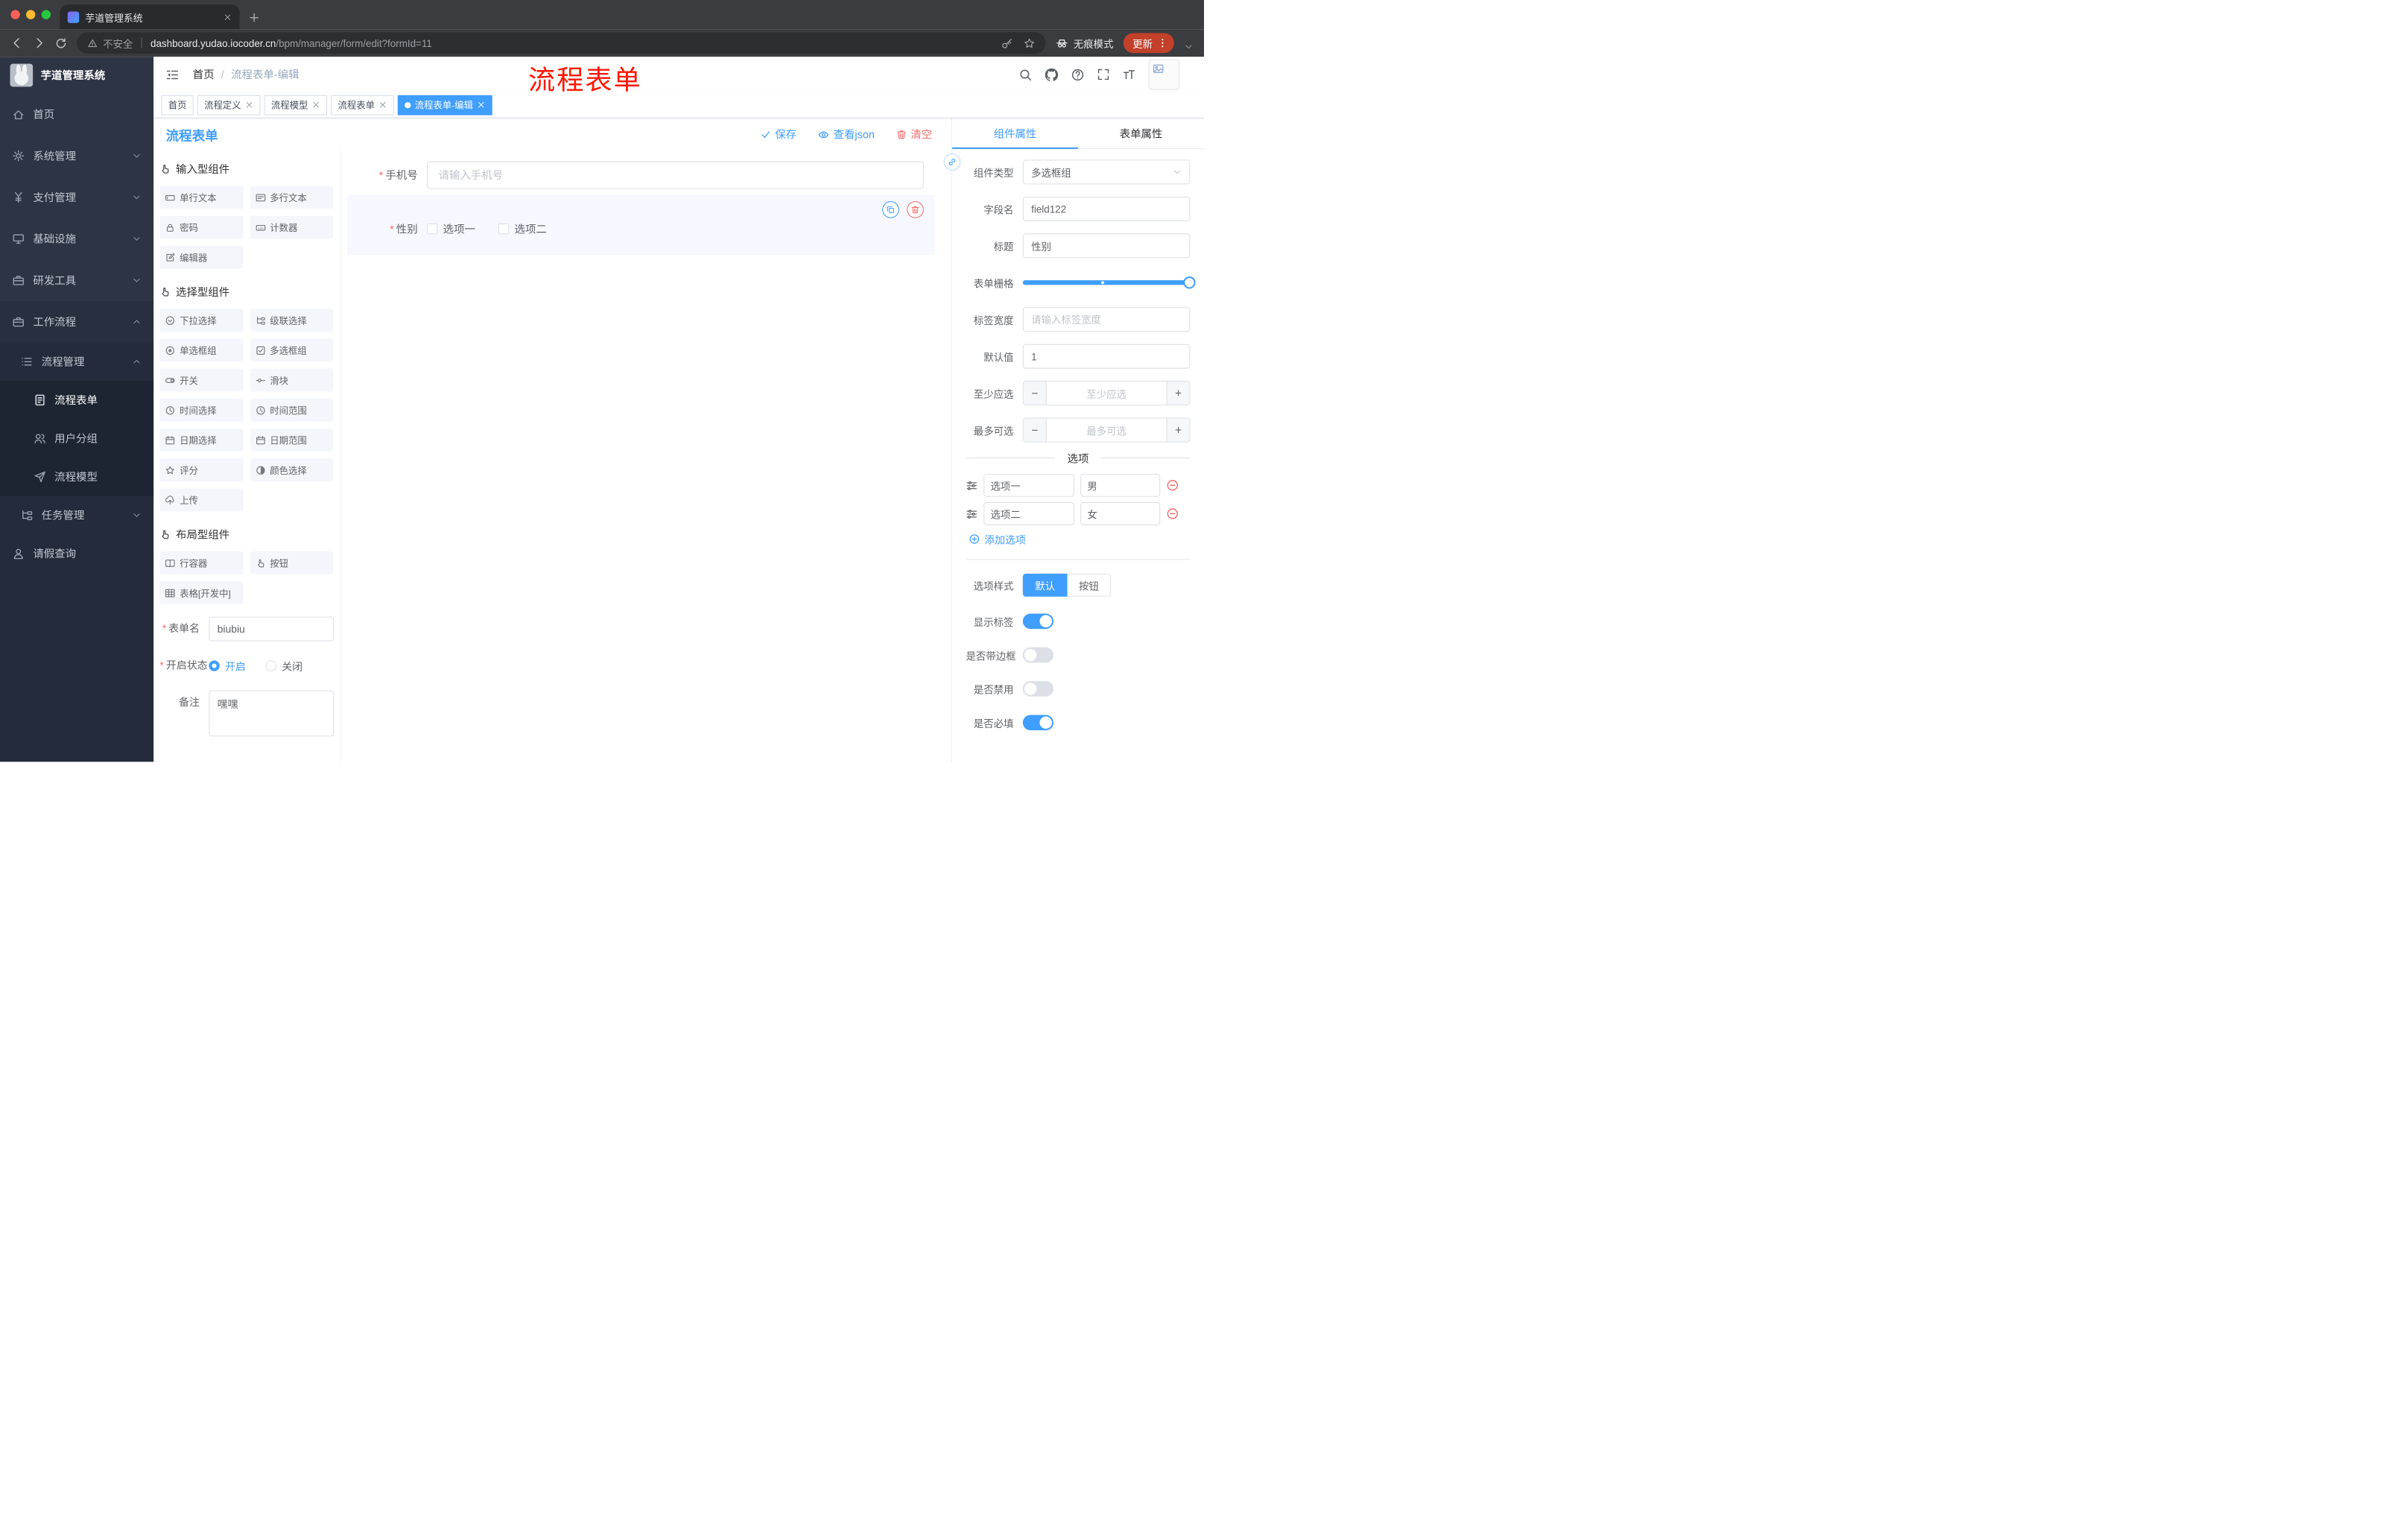  I want to click on copy-component-button, so click(890, 210).